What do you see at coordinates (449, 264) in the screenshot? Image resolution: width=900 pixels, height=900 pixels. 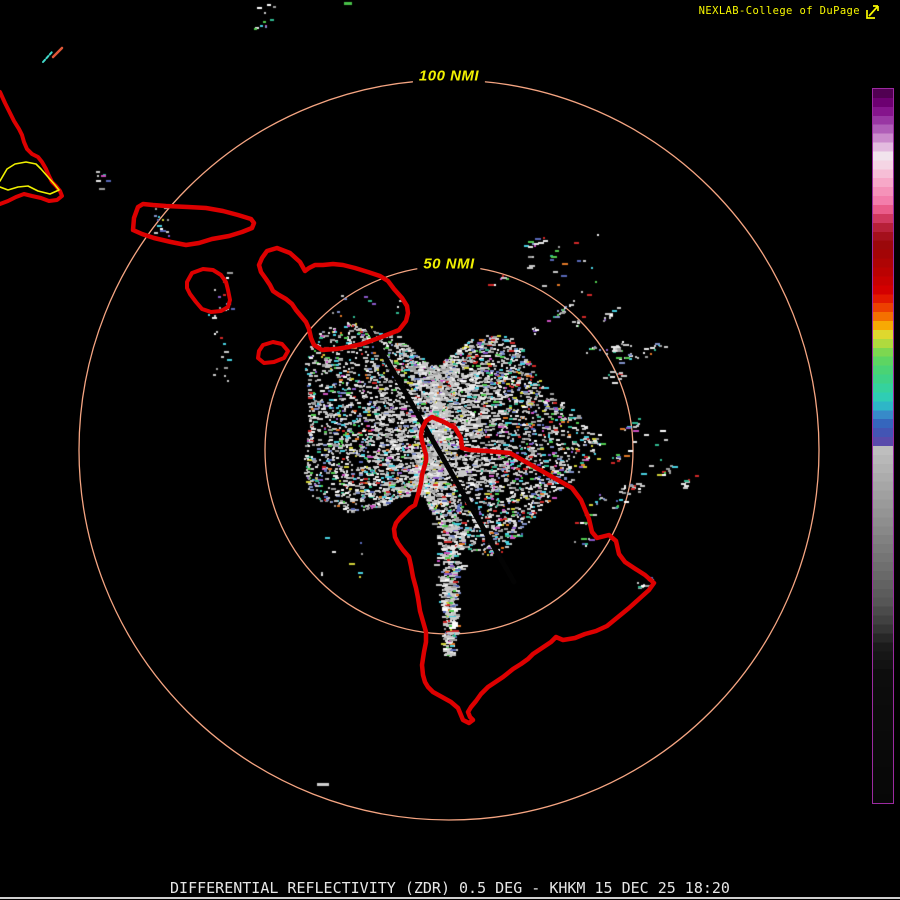 I see `range-ring-label: 50 NMI` at bounding box center [449, 264].